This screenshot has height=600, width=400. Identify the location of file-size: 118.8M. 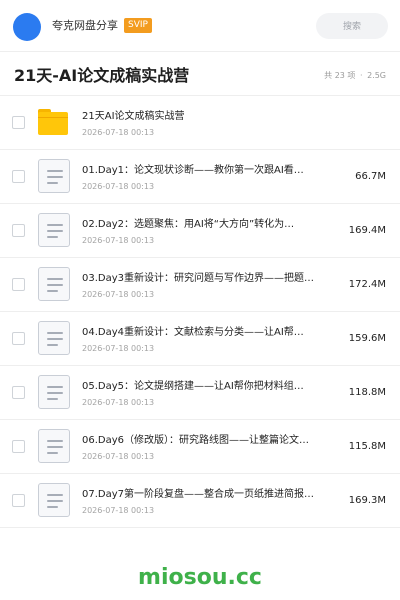
(367, 392).